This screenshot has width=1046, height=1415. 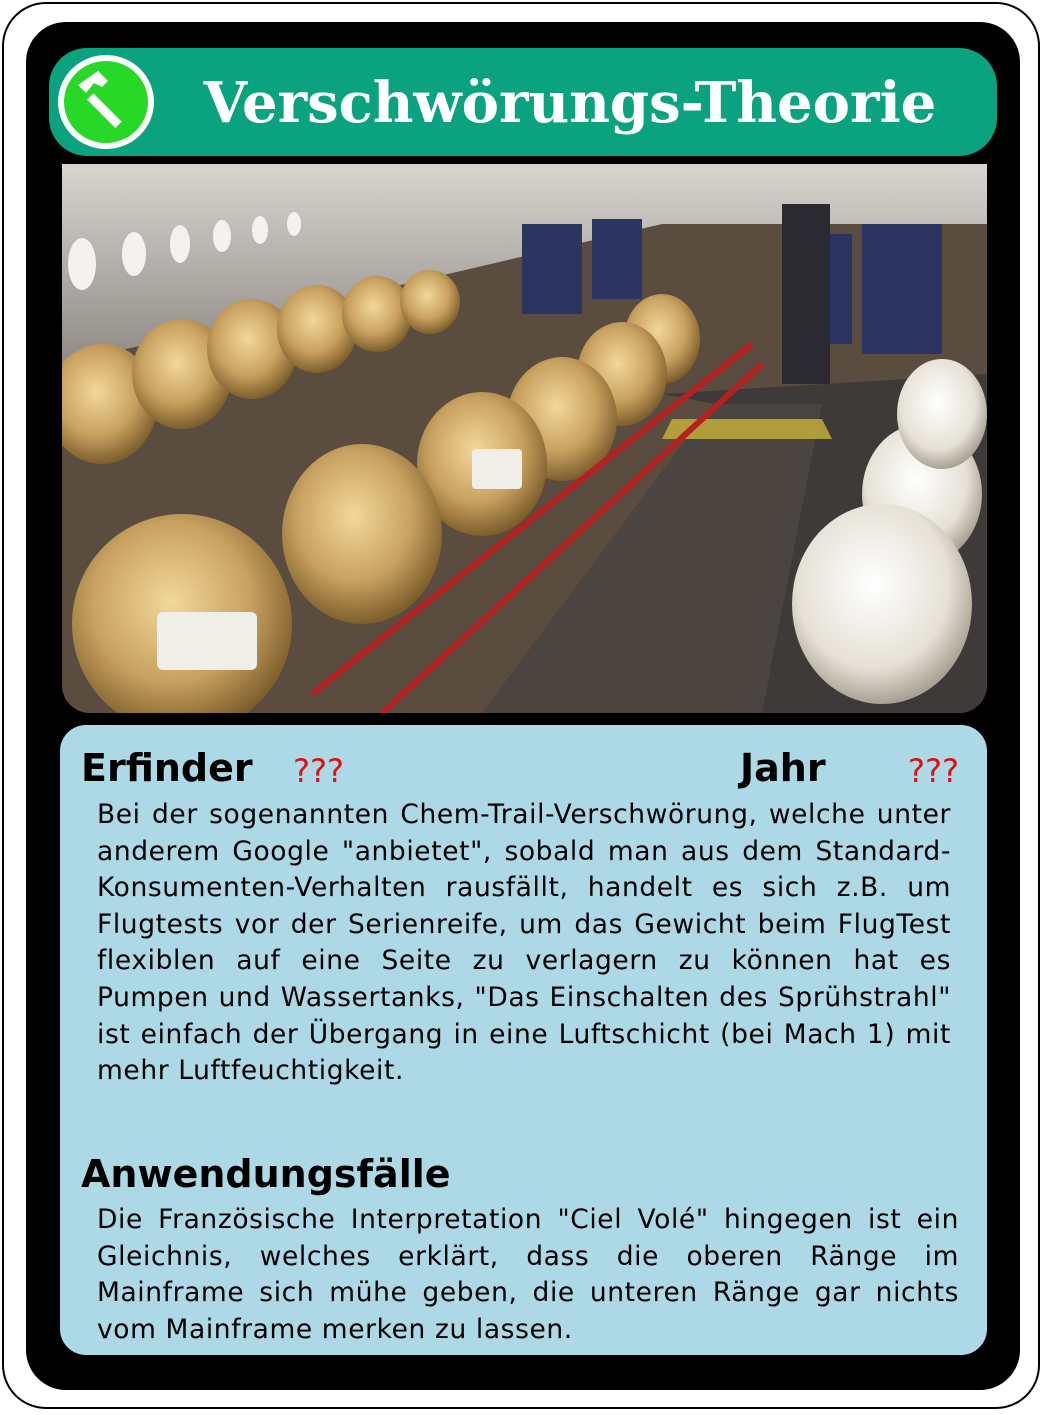 What do you see at coordinates (783, 768) in the screenshot?
I see `year-label: Jahr` at bounding box center [783, 768].